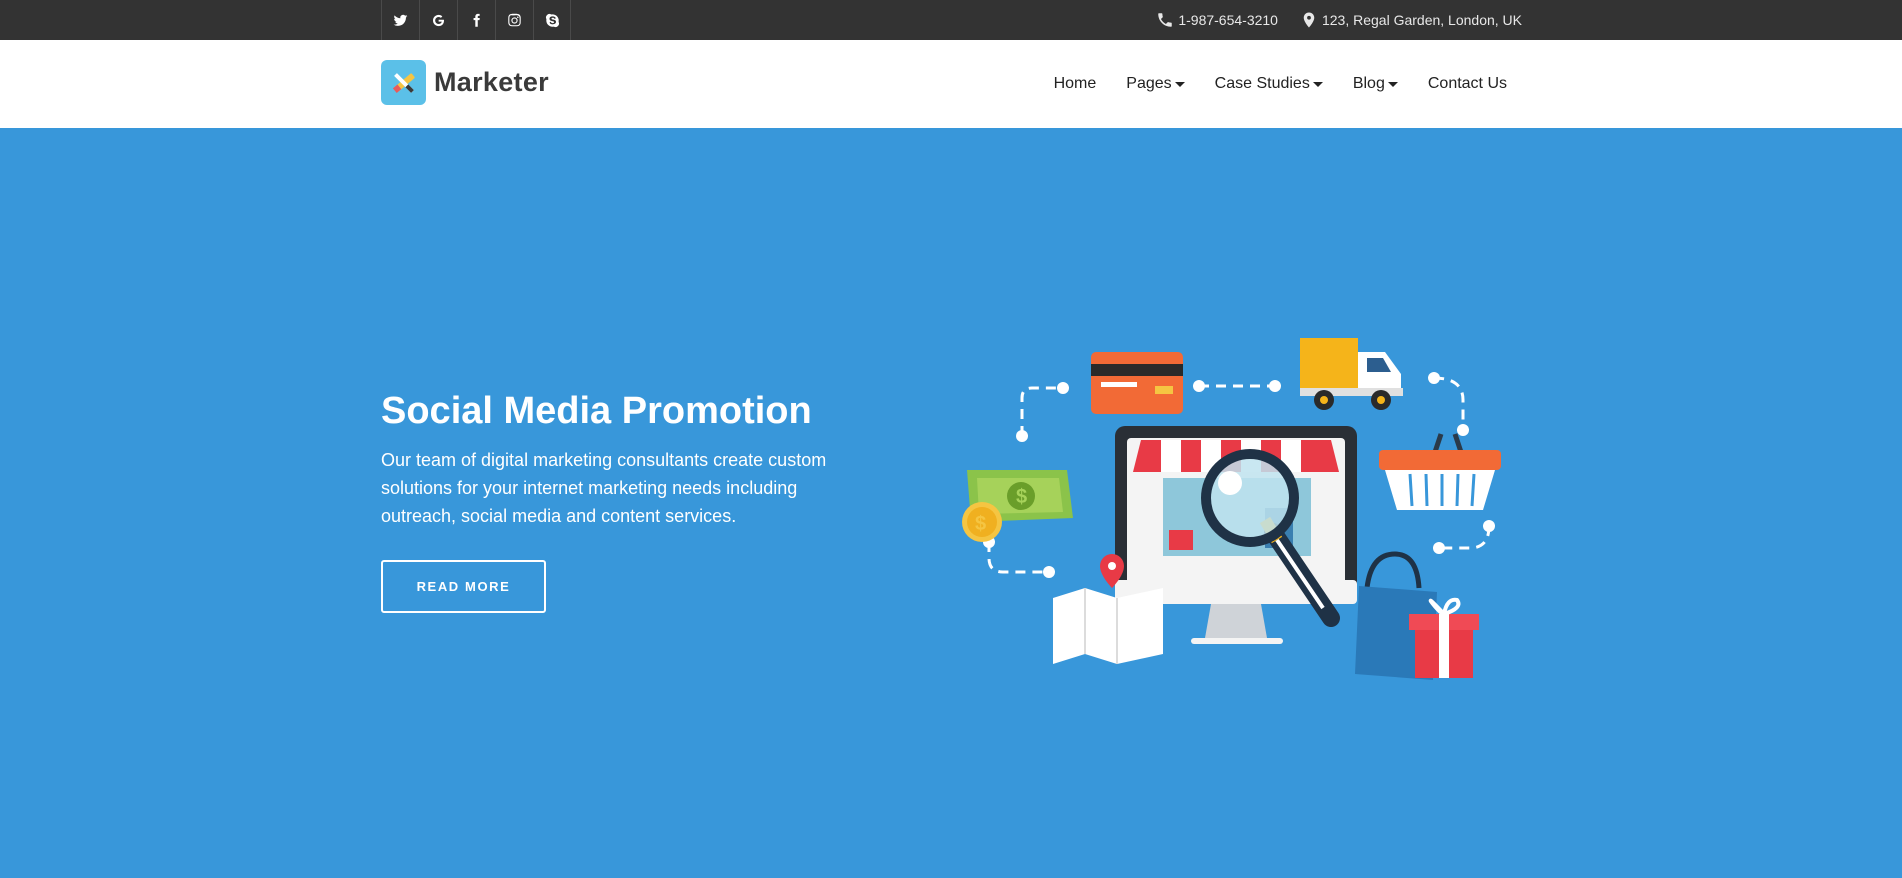  I want to click on credit-card-icon, so click(1137, 383).